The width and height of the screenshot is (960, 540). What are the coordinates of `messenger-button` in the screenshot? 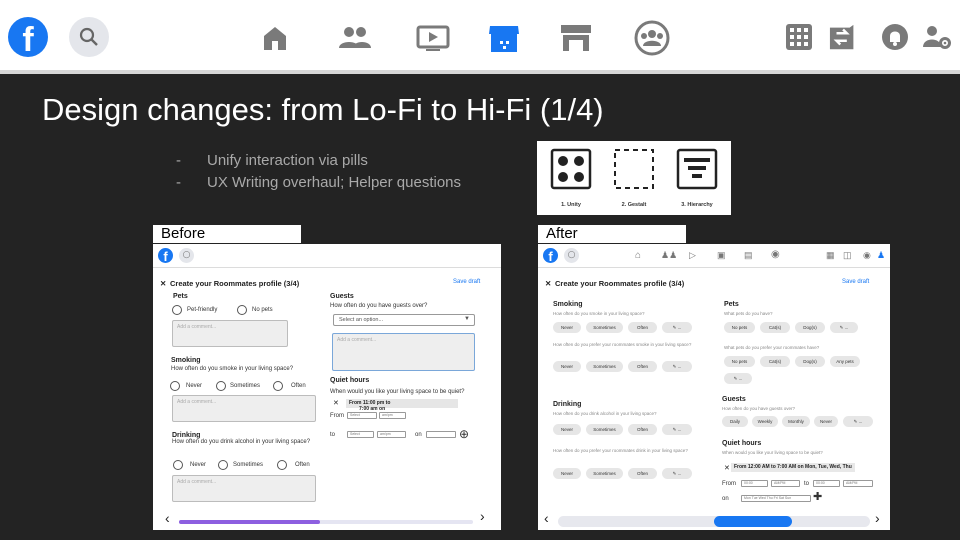 It's located at (844, 37).